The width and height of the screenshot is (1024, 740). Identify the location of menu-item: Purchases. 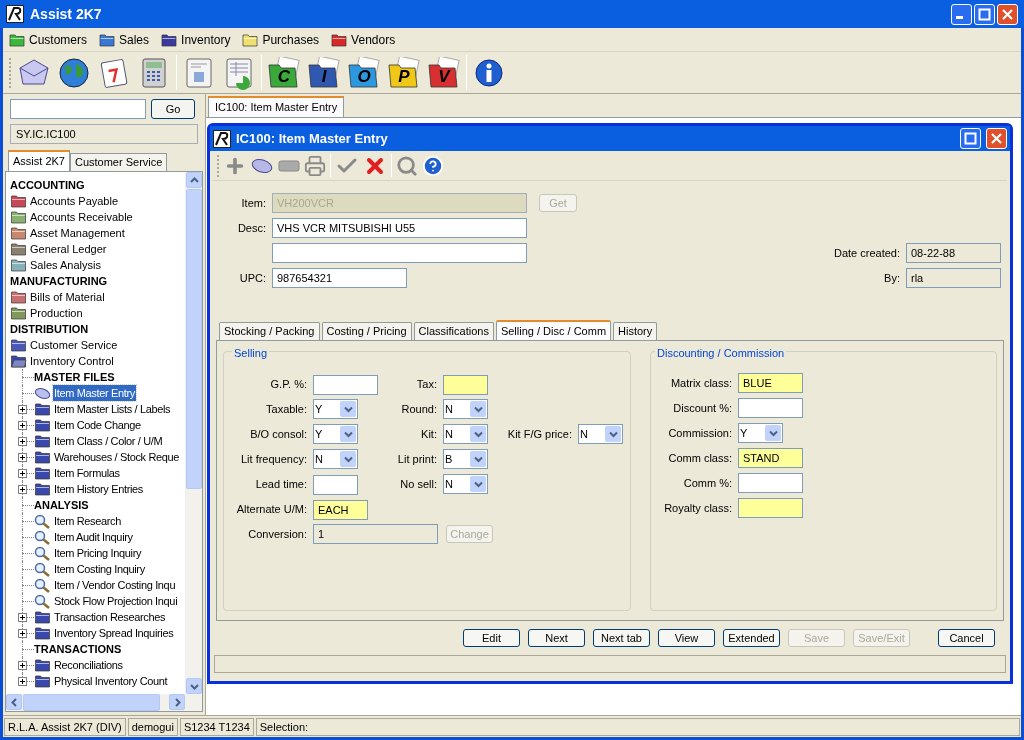
(281, 39).